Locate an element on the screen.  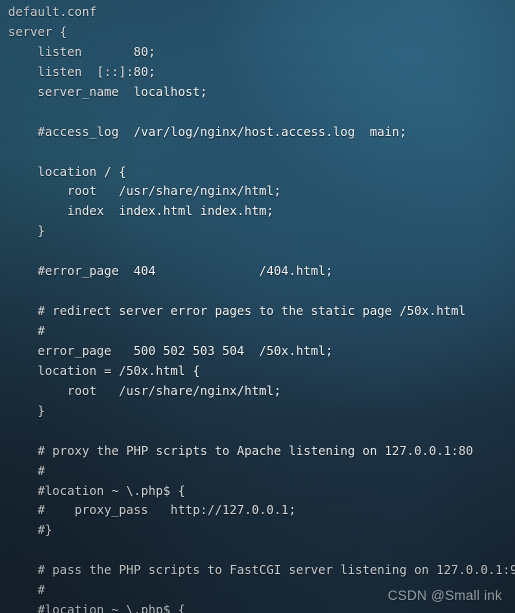
code-line: #error_page 404 /404.html; is located at coordinates (170, 271).